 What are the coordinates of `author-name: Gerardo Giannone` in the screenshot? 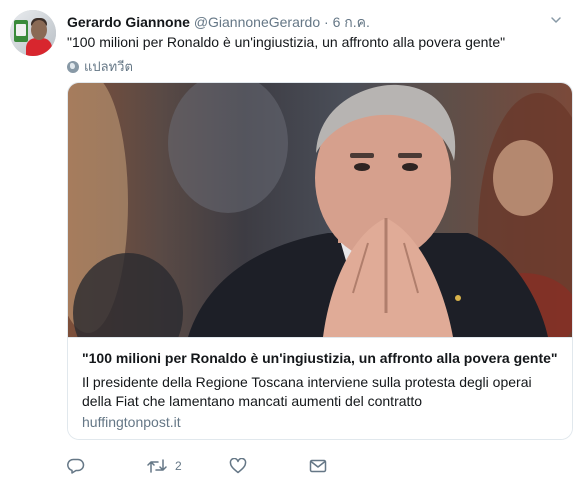 It's located at (128, 22).